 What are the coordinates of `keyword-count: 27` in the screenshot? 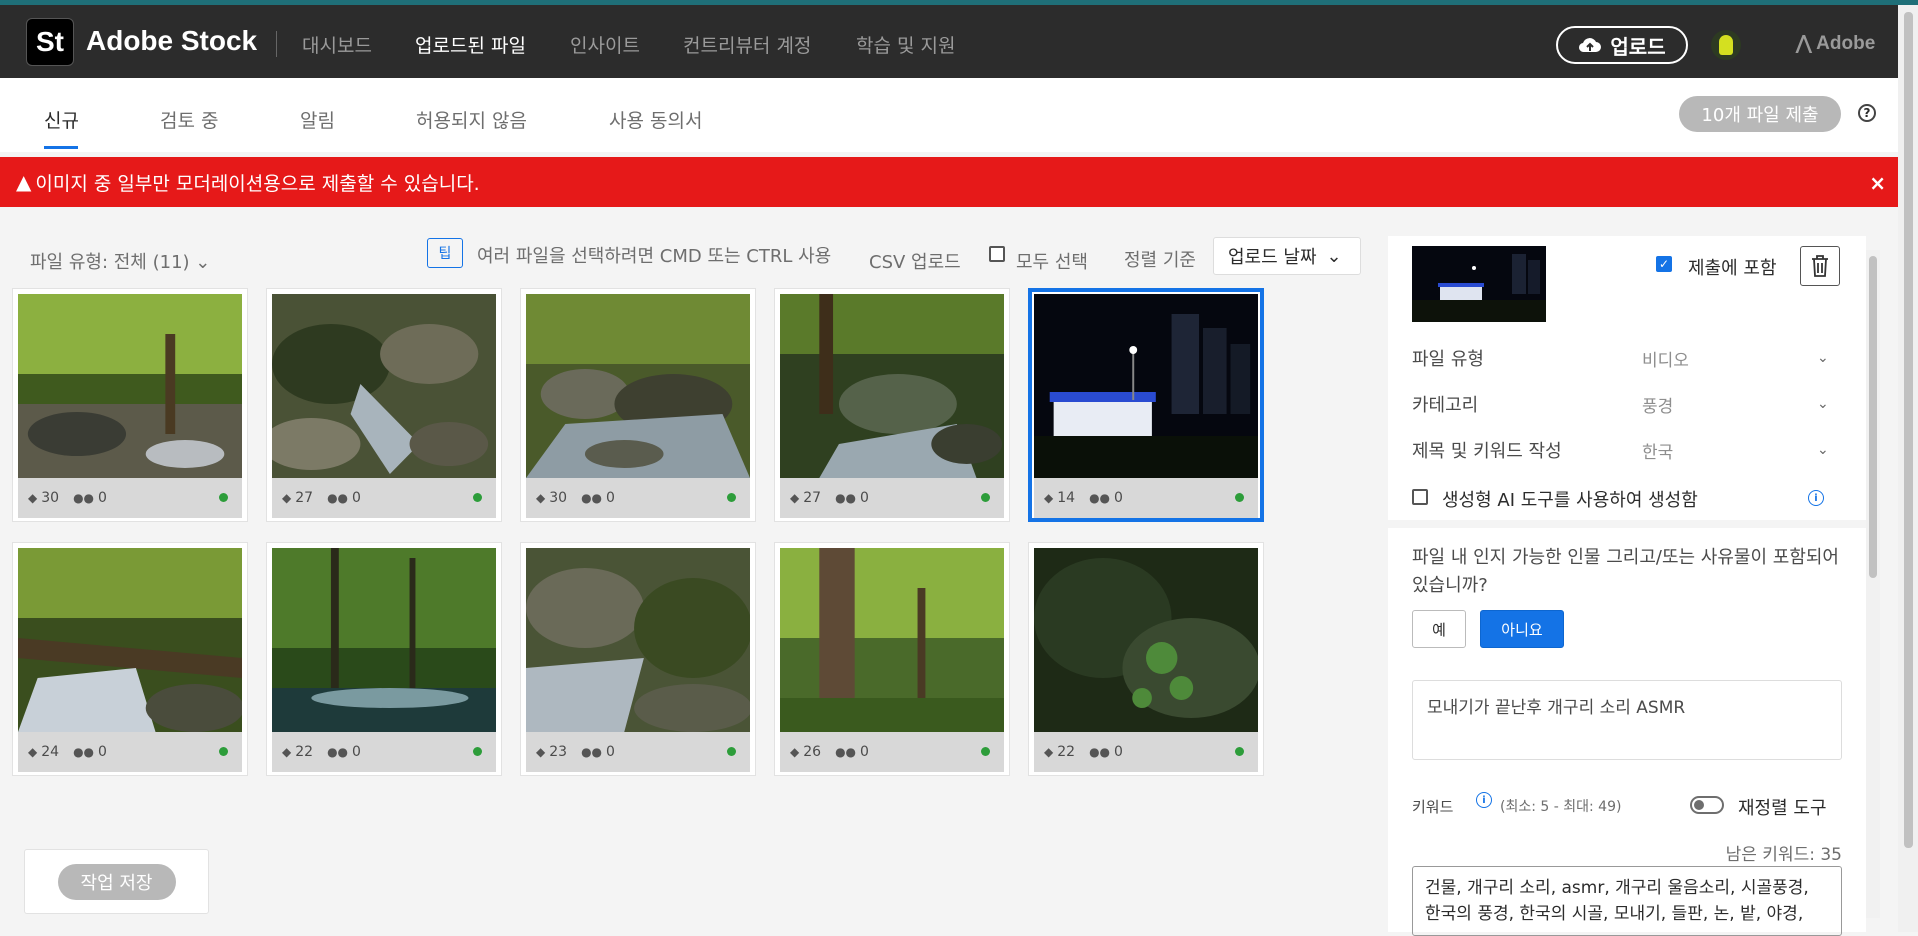 It's located at (304, 498).